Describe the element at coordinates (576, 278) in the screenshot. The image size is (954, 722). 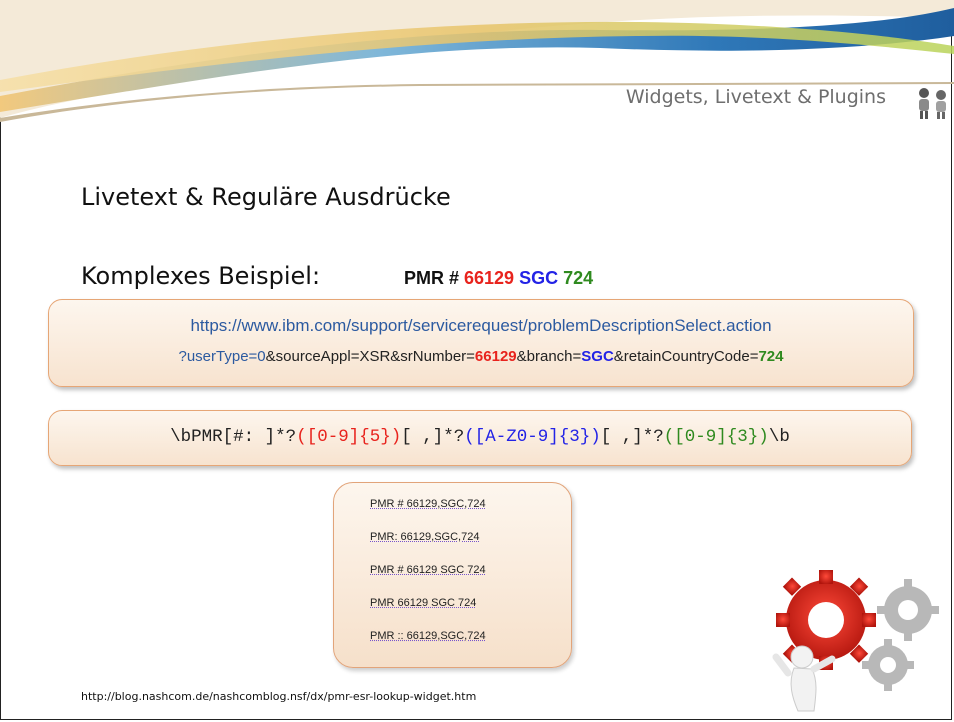
I see `pmr-country: 724` at that location.